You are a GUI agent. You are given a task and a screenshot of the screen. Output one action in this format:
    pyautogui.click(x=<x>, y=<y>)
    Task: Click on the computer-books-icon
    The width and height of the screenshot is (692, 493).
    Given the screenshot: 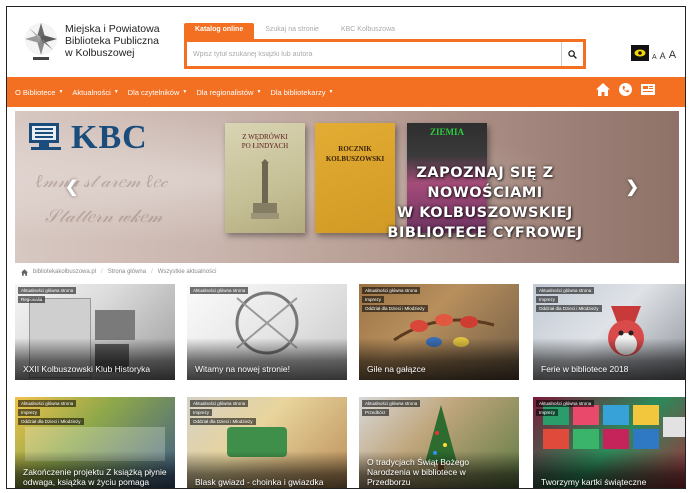 What is the action you would take?
    pyautogui.click(x=45, y=136)
    